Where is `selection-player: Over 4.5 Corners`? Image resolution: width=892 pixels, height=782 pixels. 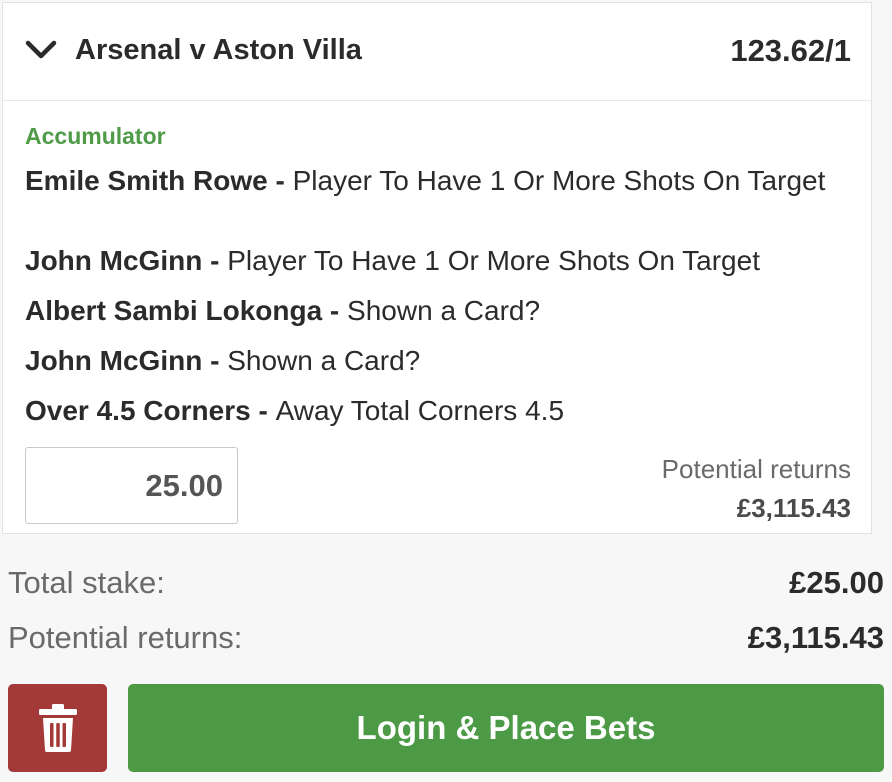
selection-player: Over 4.5 Corners is located at coordinates (138, 410).